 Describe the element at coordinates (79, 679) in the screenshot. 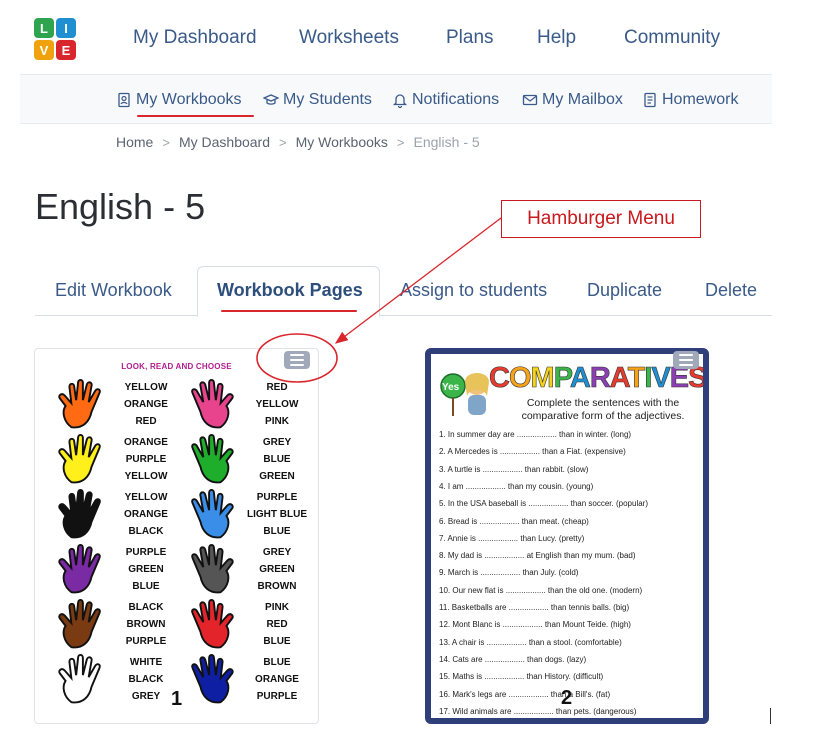

I see `left-hand-6-icon` at that location.